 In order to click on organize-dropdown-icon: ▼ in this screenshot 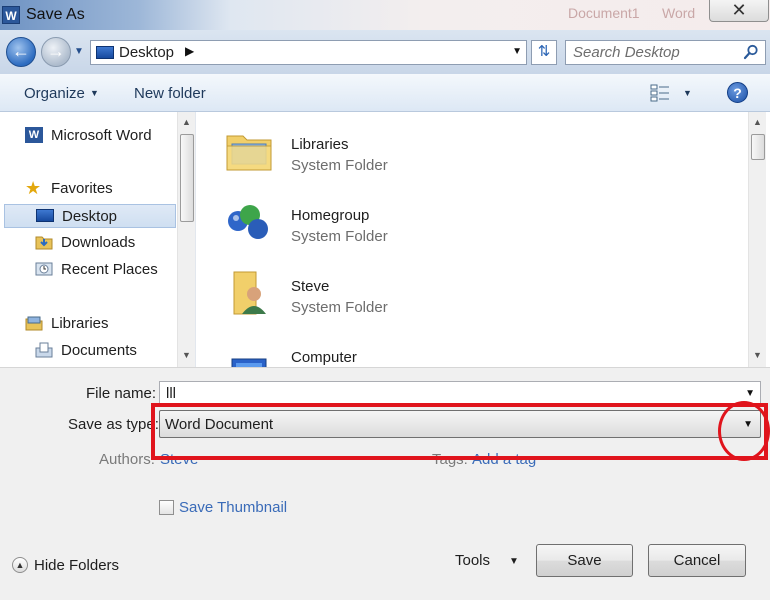, I will do `click(94, 93)`.